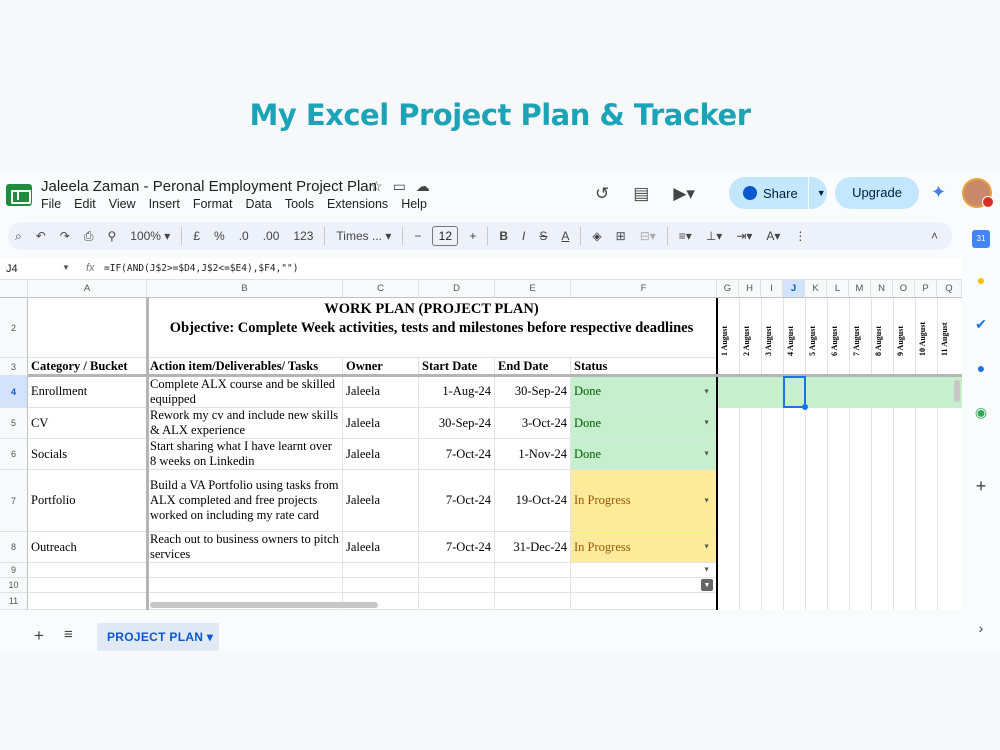 The width and height of the screenshot is (1000, 750). What do you see at coordinates (423, 186) in the screenshot?
I see `cloud-status-icon: ☁` at bounding box center [423, 186].